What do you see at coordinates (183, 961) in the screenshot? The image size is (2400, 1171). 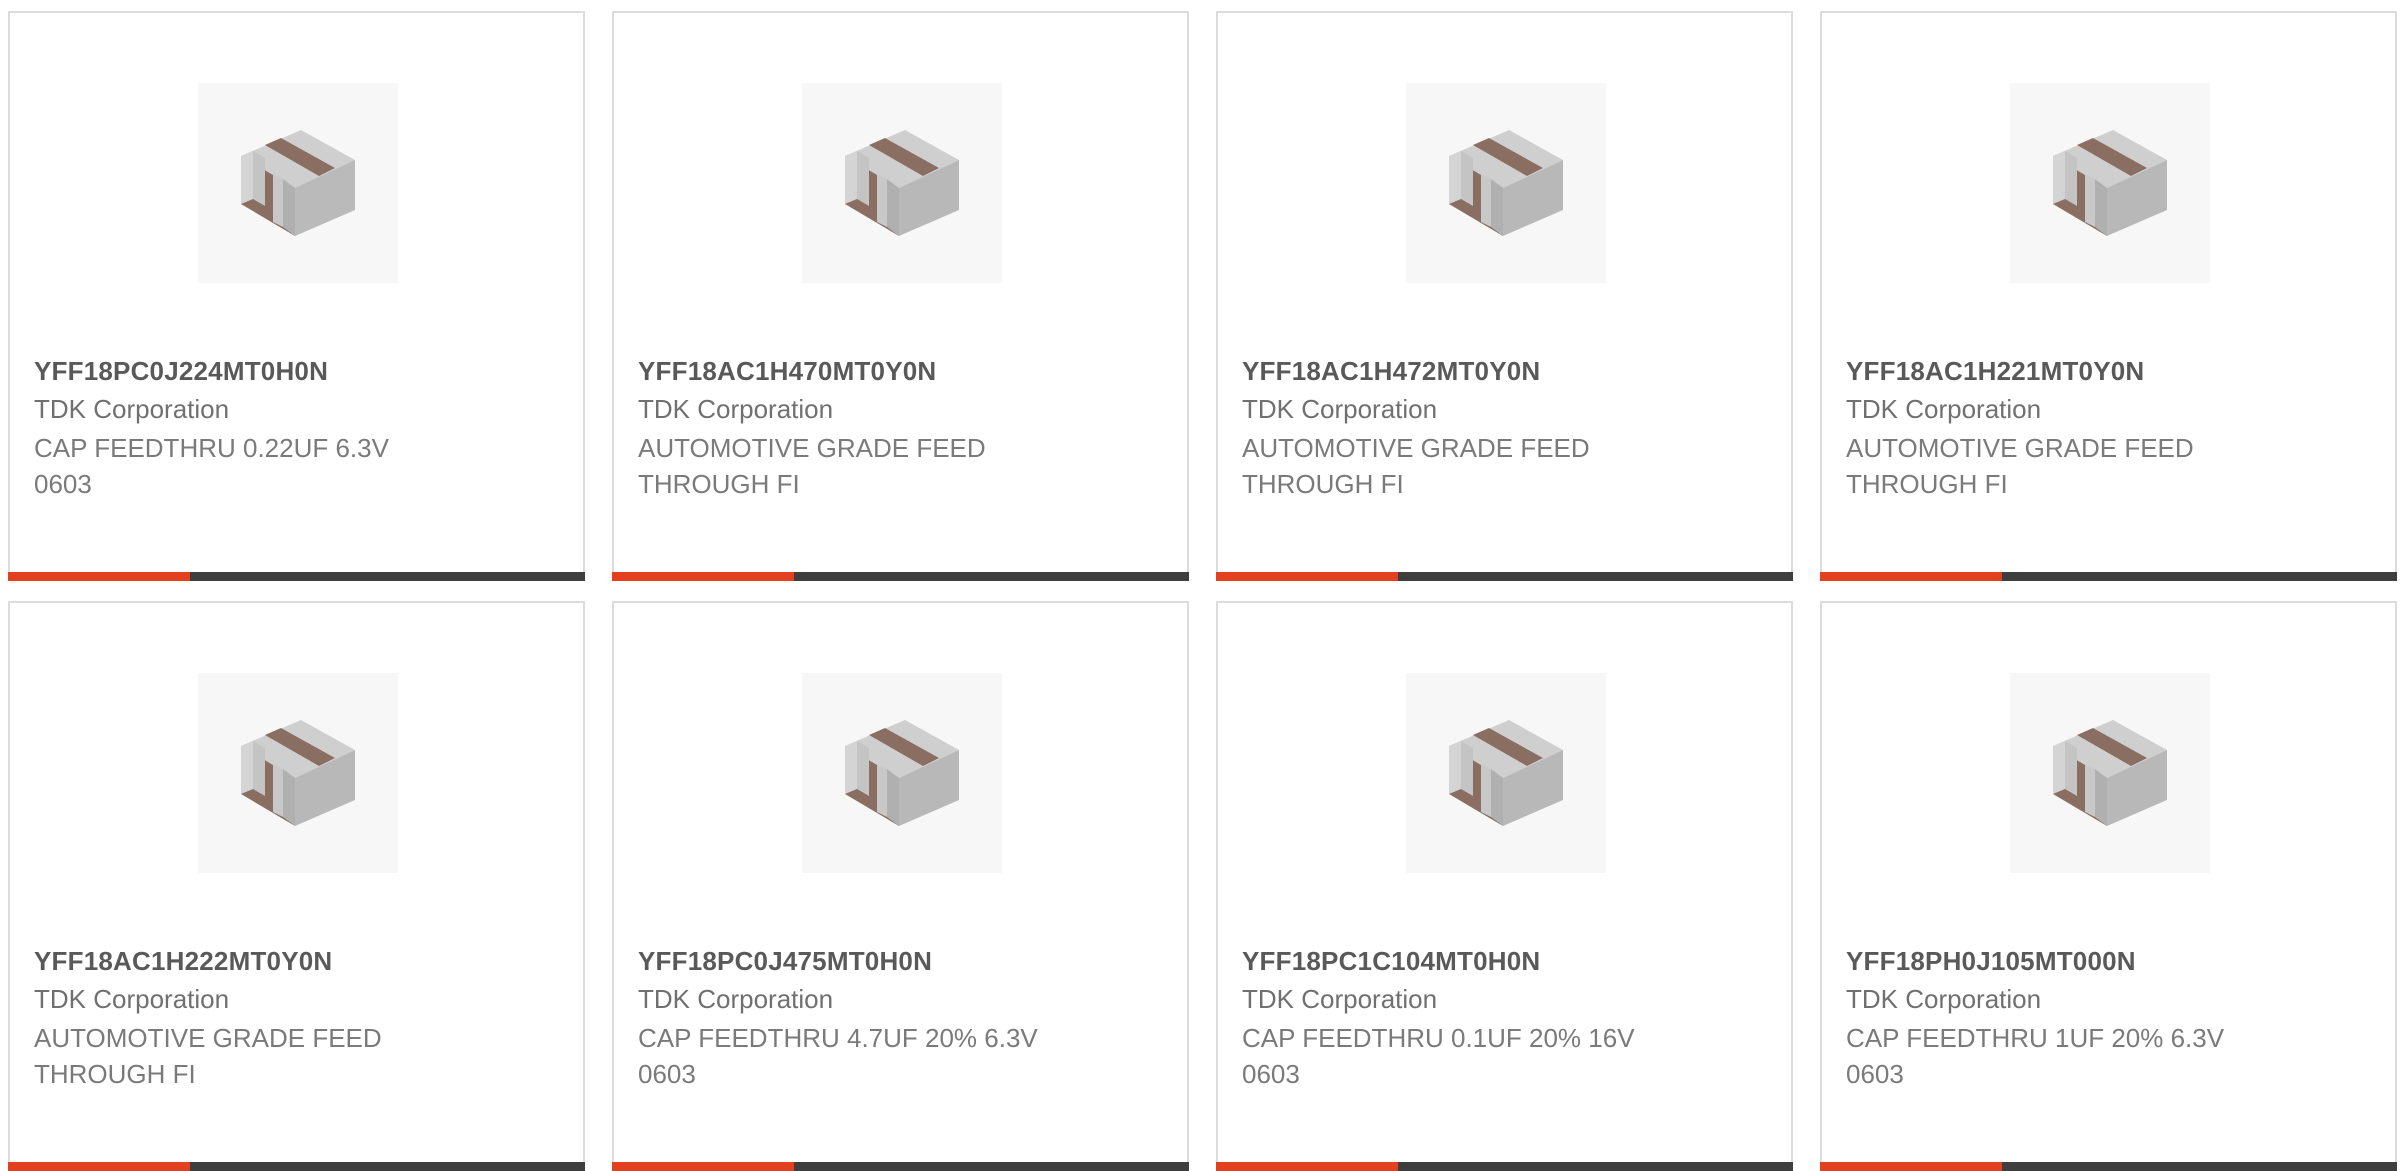 I see `part-number: YFF18AC1H222MT0Y0N` at bounding box center [183, 961].